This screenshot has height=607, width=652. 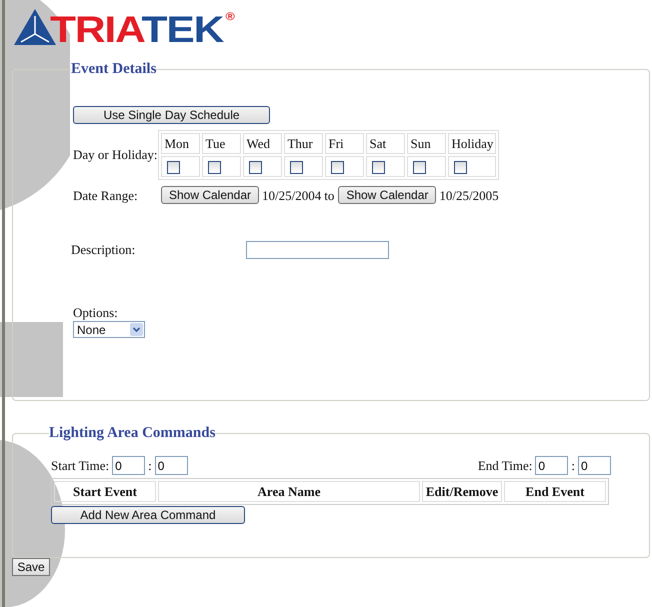 What do you see at coordinates (292, 196) in the screenshot?
I see `start-date: 10/25/2004` at bounding box center [292, 196].